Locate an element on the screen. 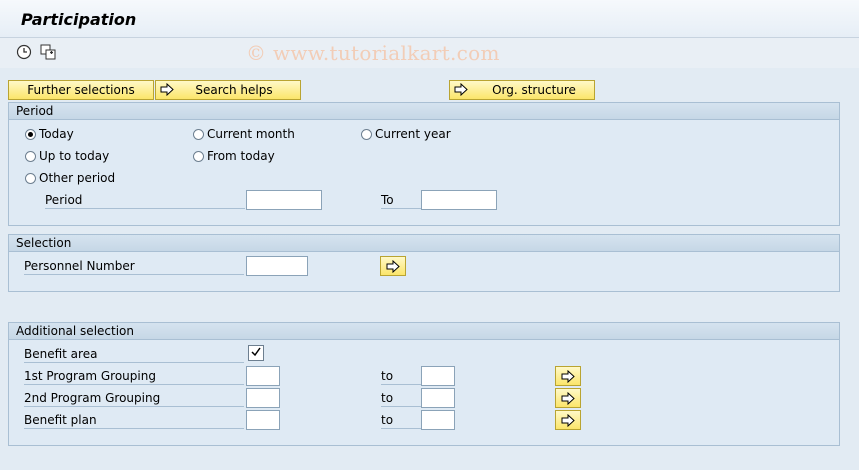  program-grouping-1-to-label: to is located at coordinates (401, 376).